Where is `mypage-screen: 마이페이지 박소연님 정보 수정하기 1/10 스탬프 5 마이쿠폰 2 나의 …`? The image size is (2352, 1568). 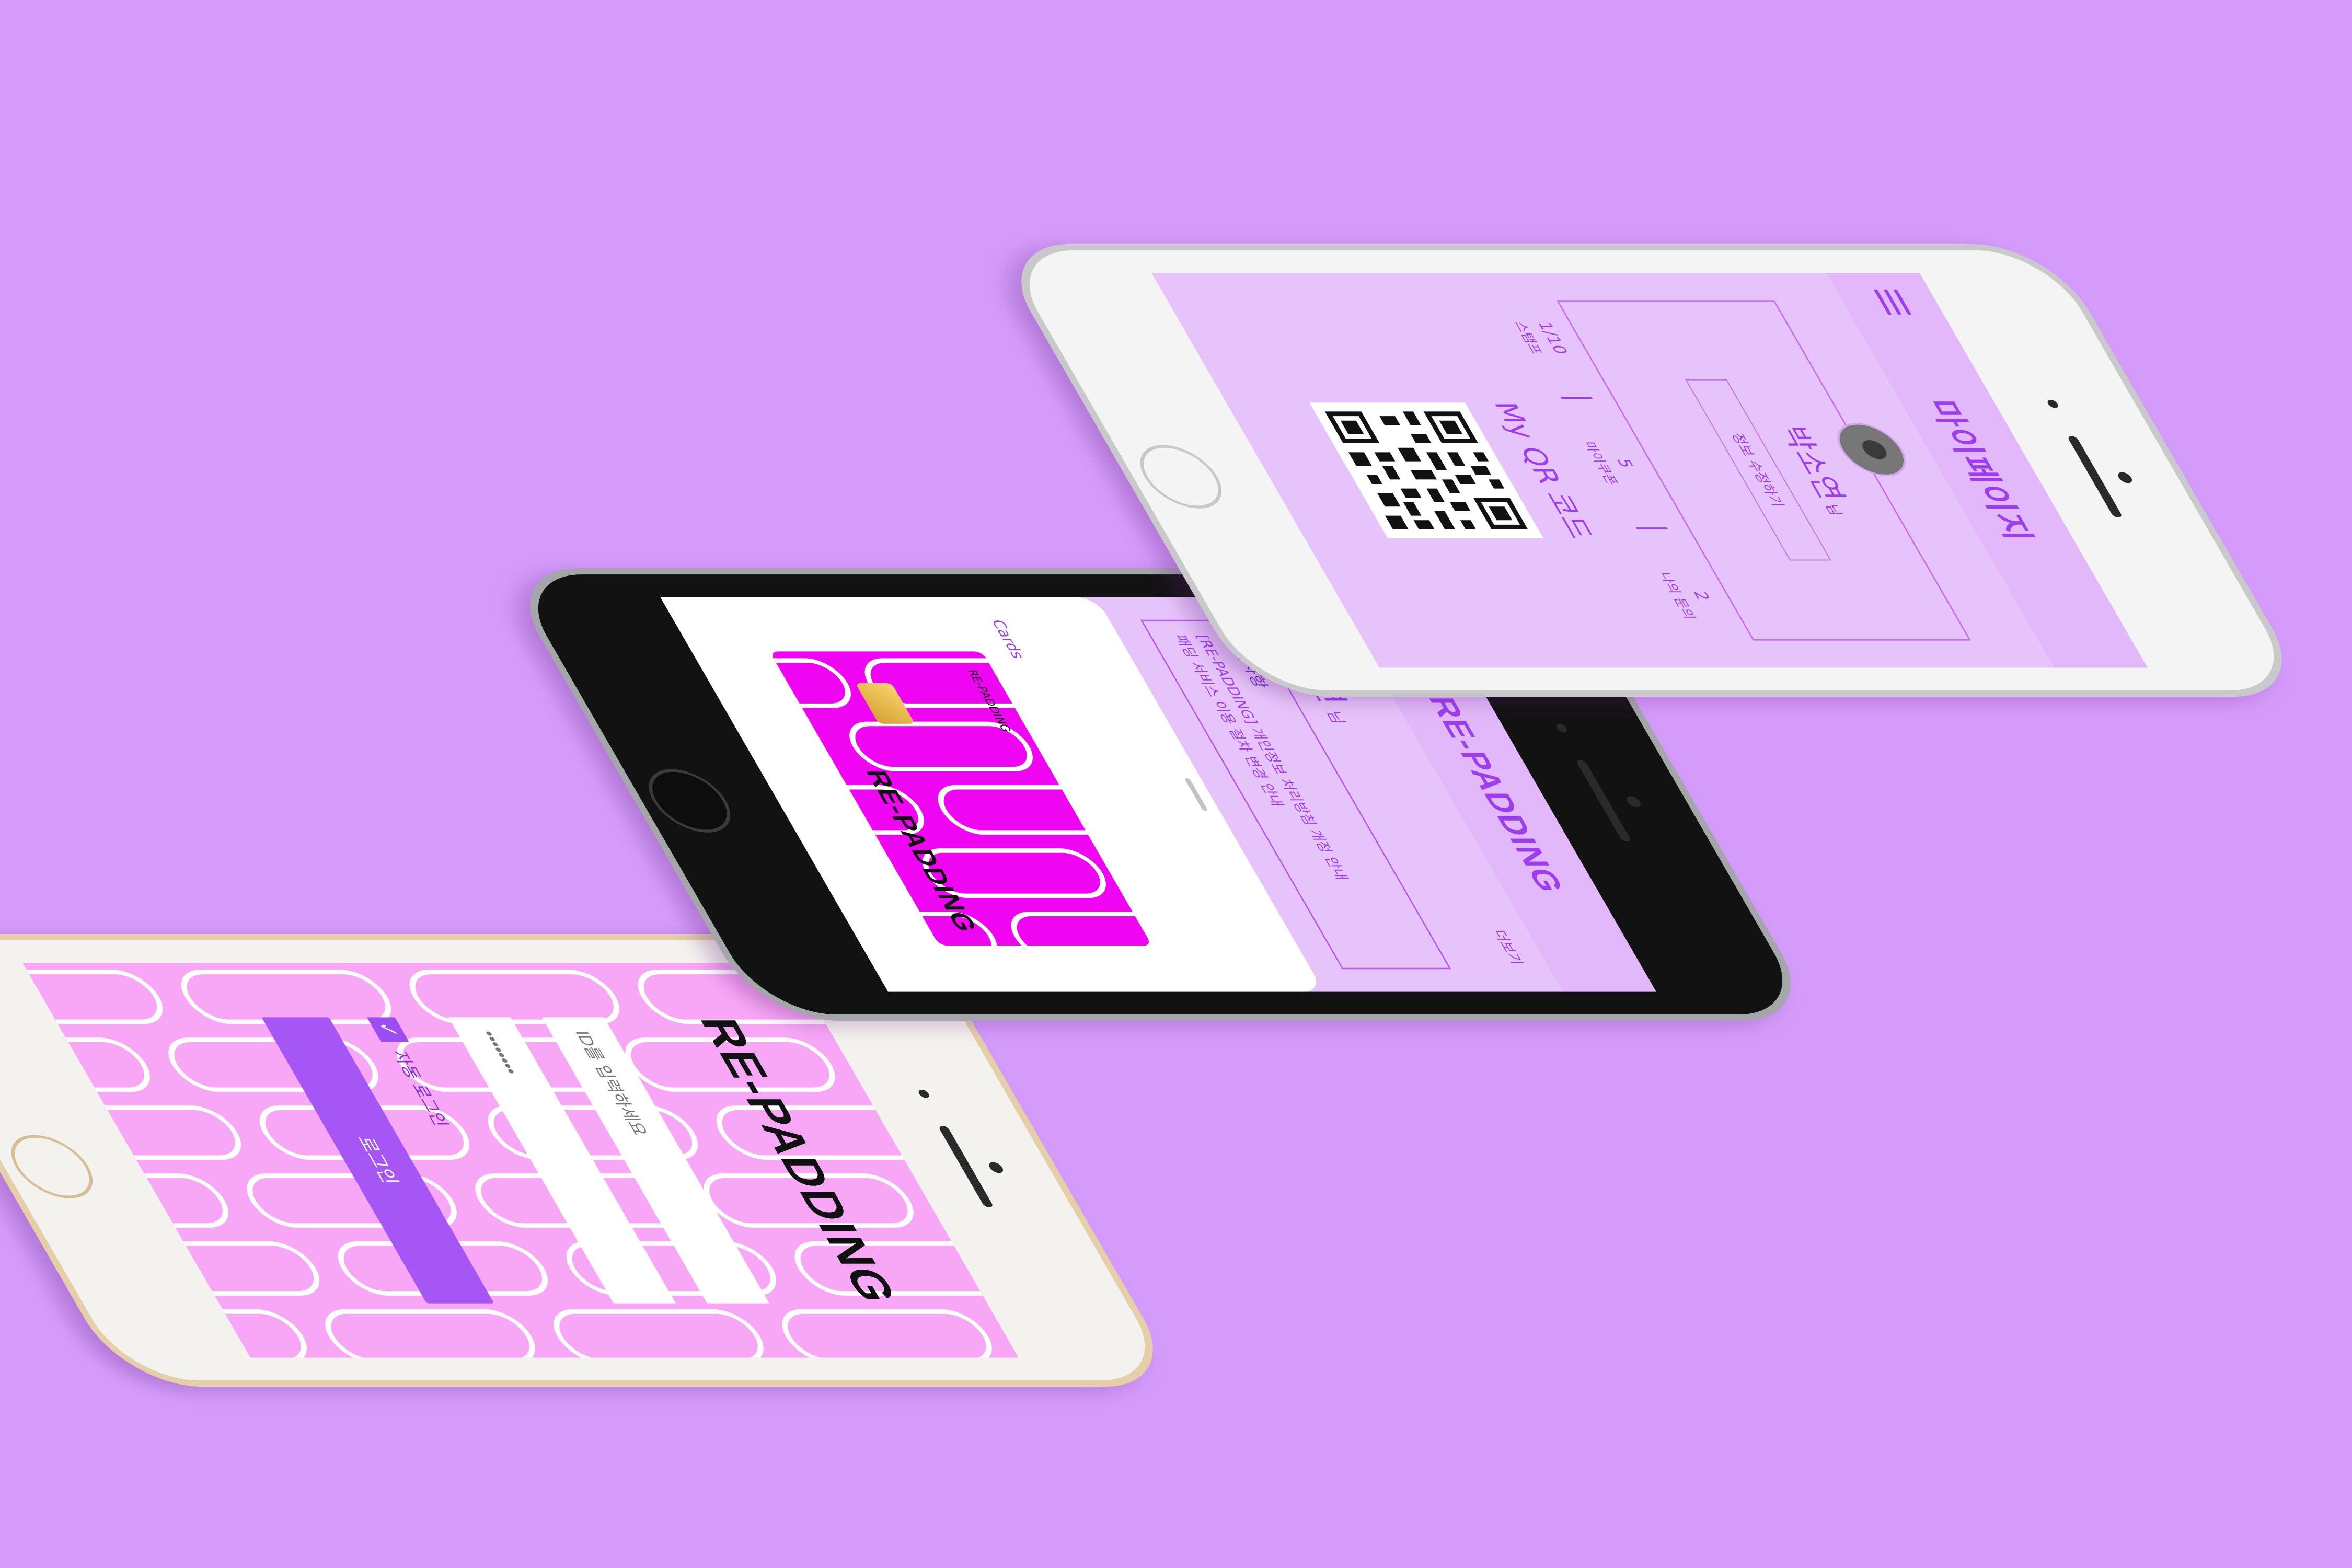 mypage-screen: 마이페이지 박소연님 정보 수정하기 1/10 스탬프 5 마이쿠폰 2 나의 … is located at coordinates (1649, 470).